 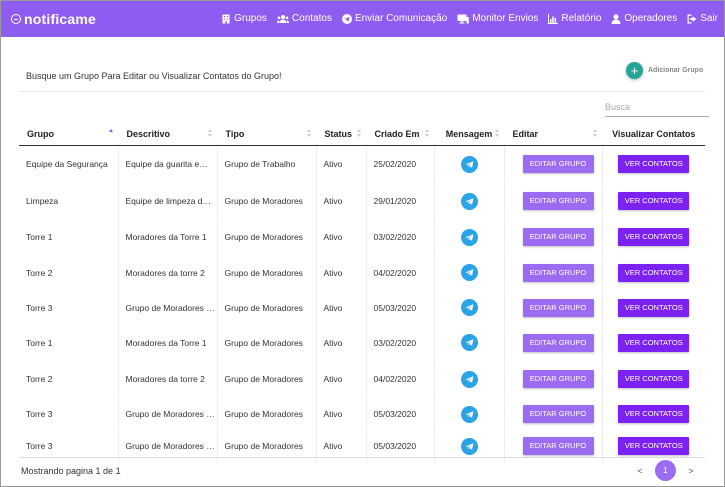 I want to click on page-1-button: 1, so click(x=665, y=470).